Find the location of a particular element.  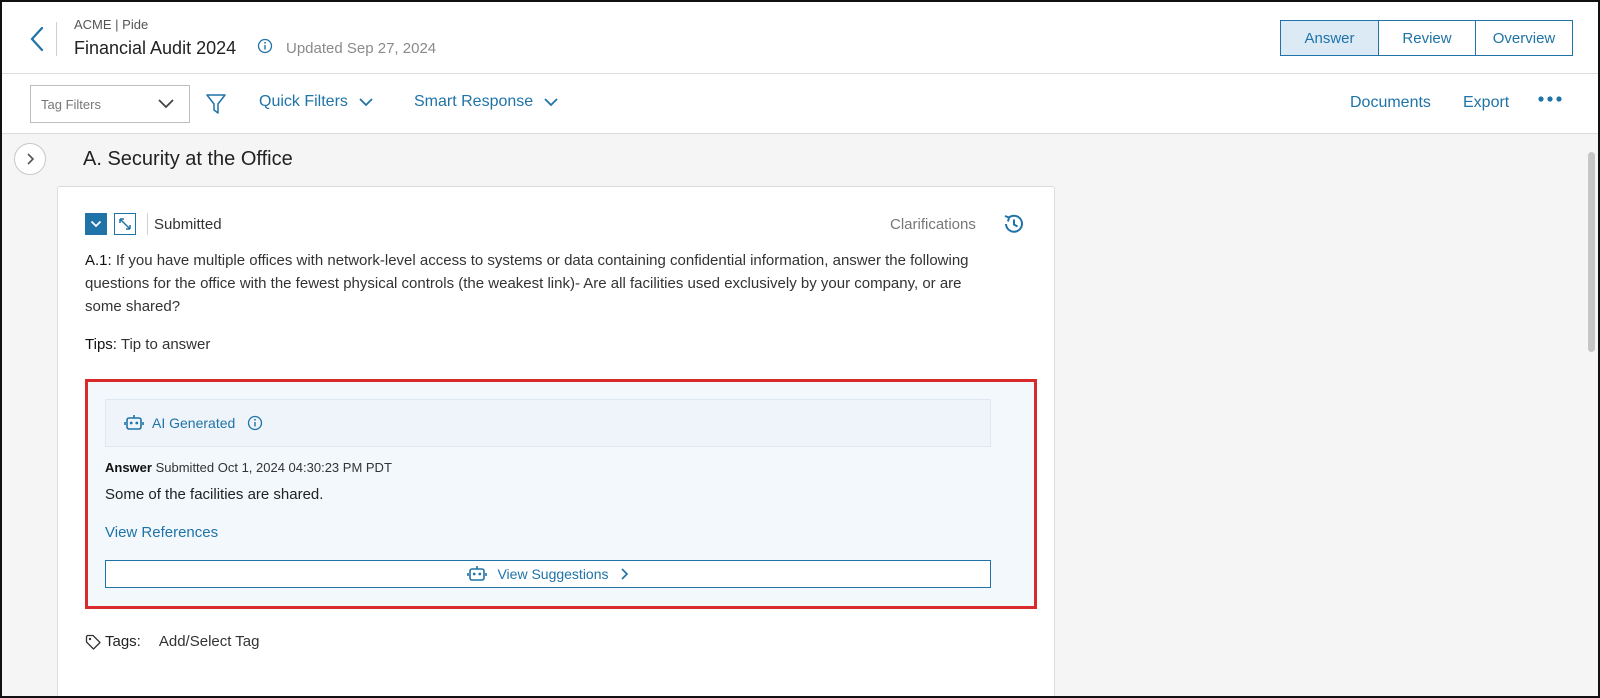

smart-response-dropdown: Smart Response is located at coordinates (486, 102).